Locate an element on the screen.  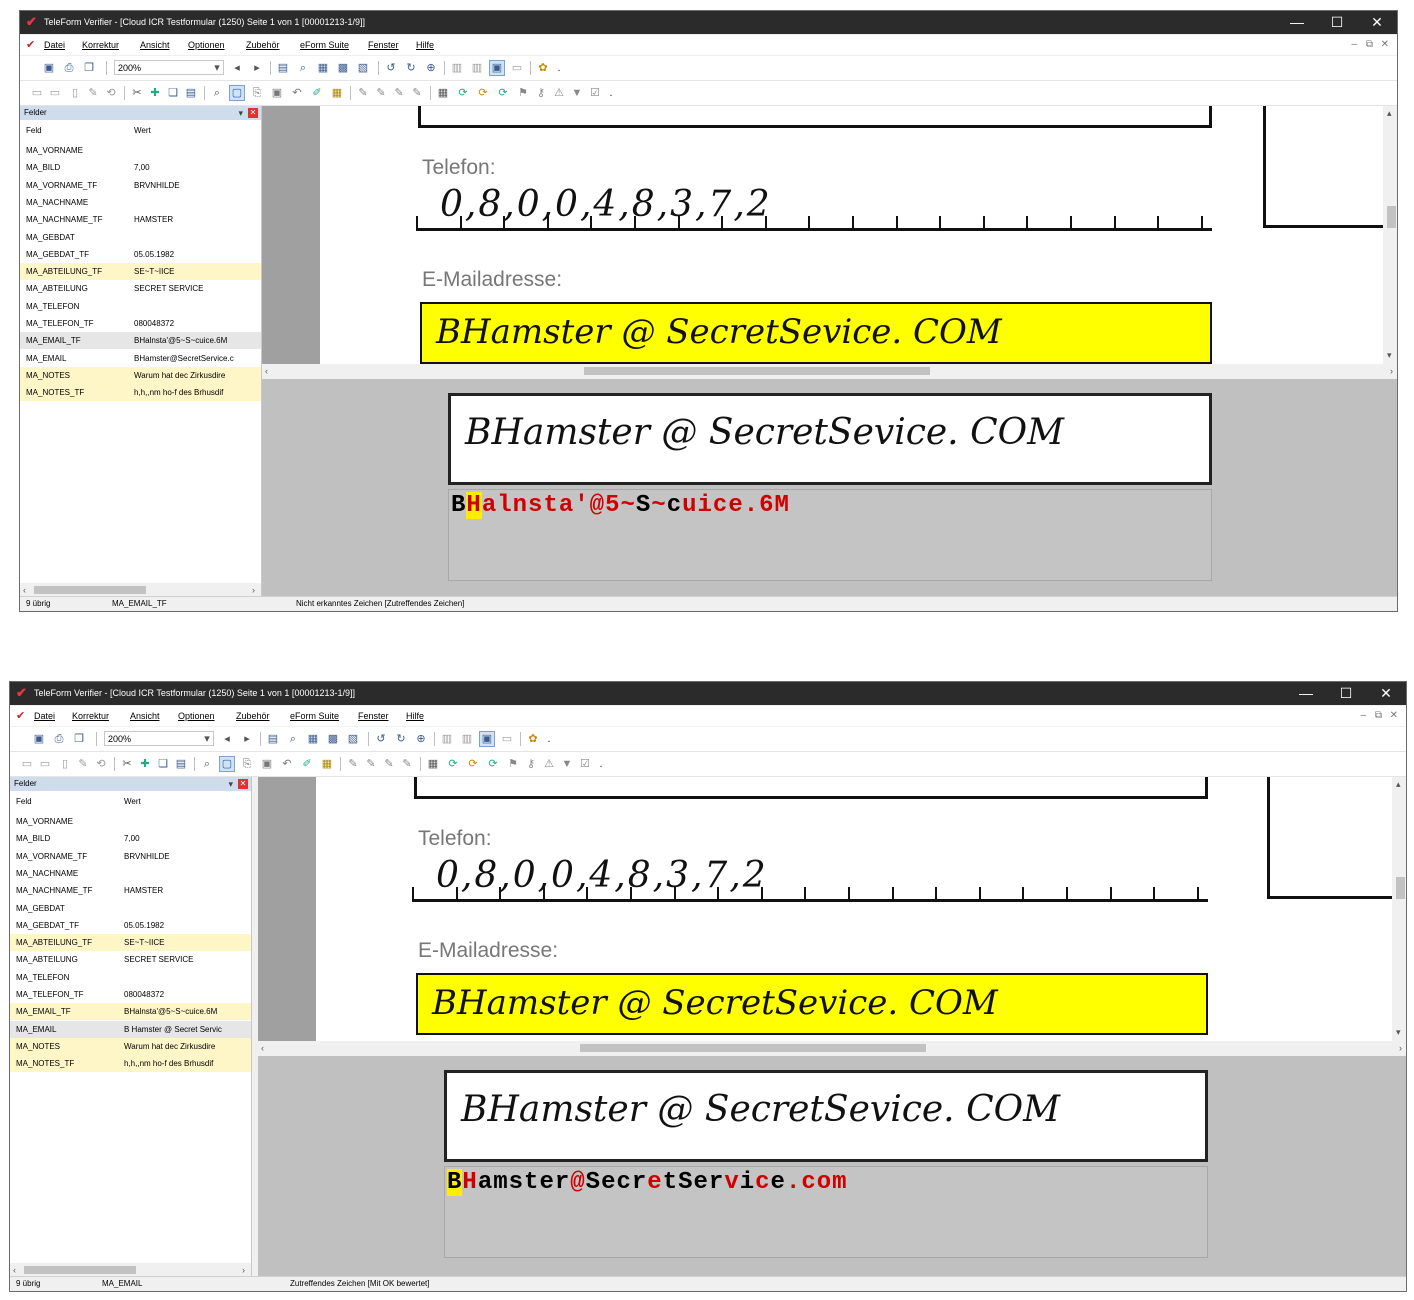
pen-icon: ✎ is located at coordinates (93, 93).